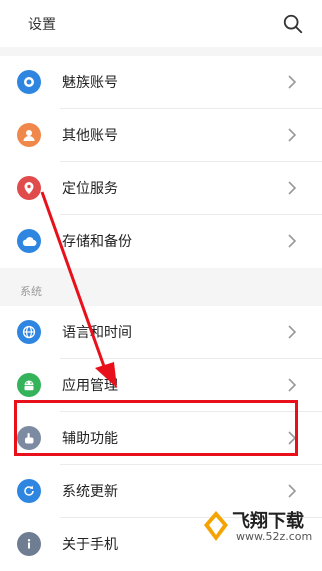  Describe the element at coordinates (29, 385) in the screenshot. I see `android-icon` at that location.